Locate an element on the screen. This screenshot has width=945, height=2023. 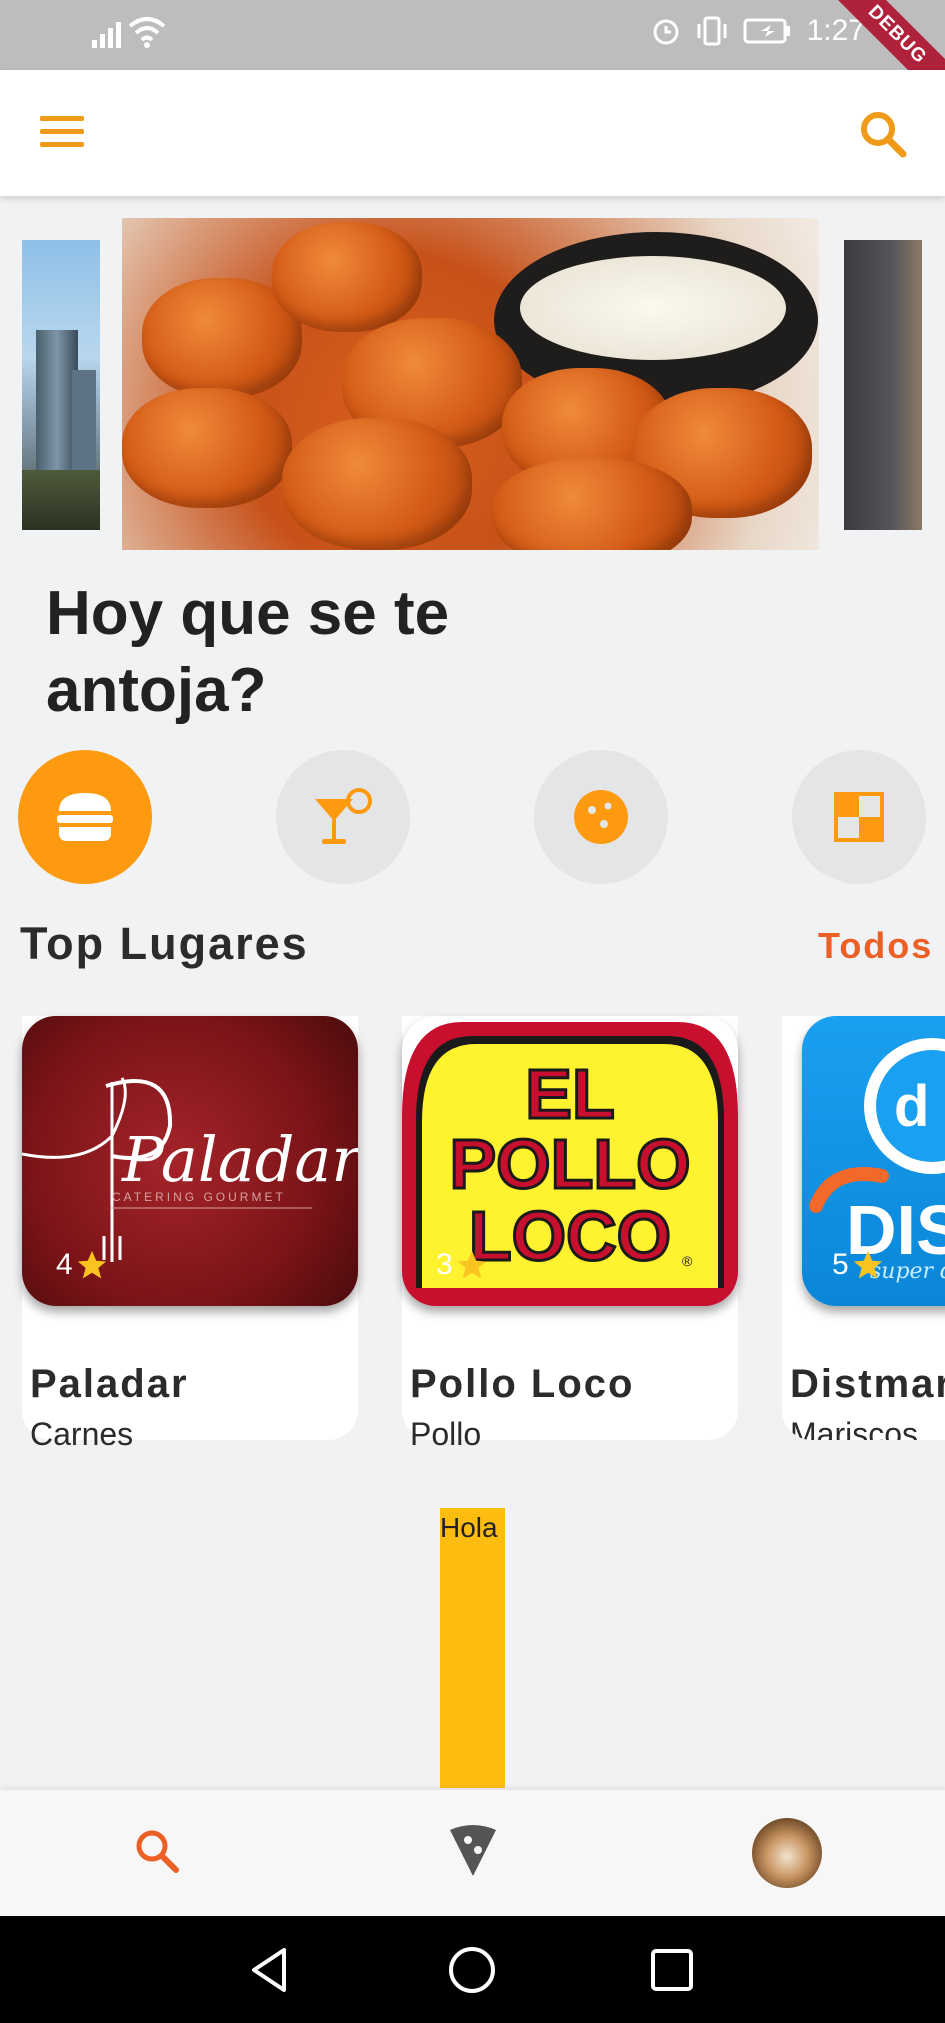
wifi-icon is located at coordinates (147, 32).